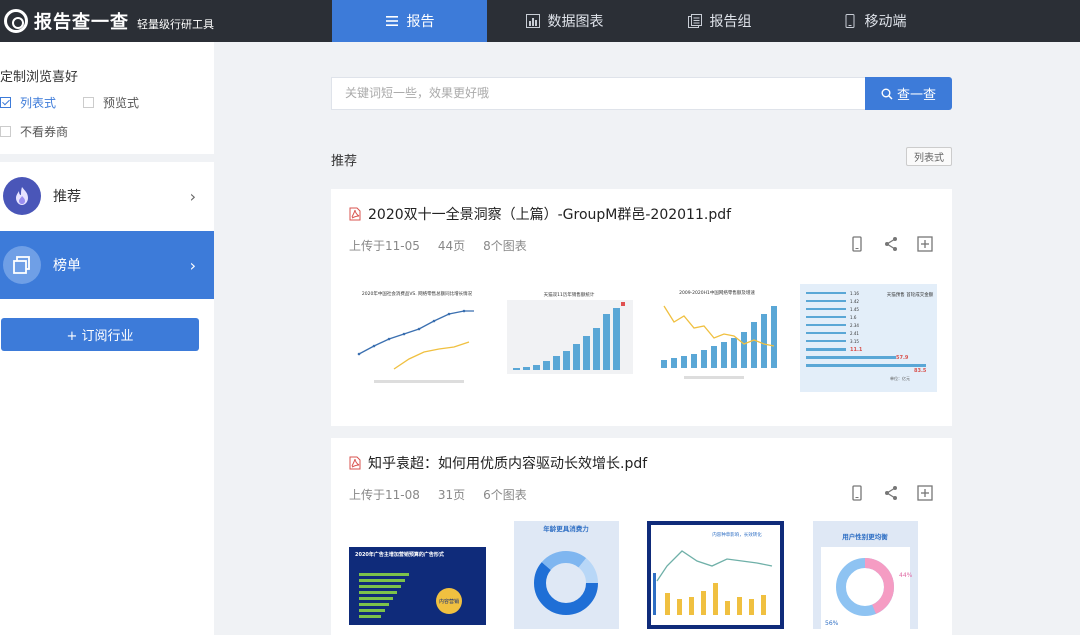 The width and height of the screenshot is (1080, 635). Describe the element at coordinates (730, 22) in the screenshot. I see `tab-report-groups-label: 报告组` at that location.